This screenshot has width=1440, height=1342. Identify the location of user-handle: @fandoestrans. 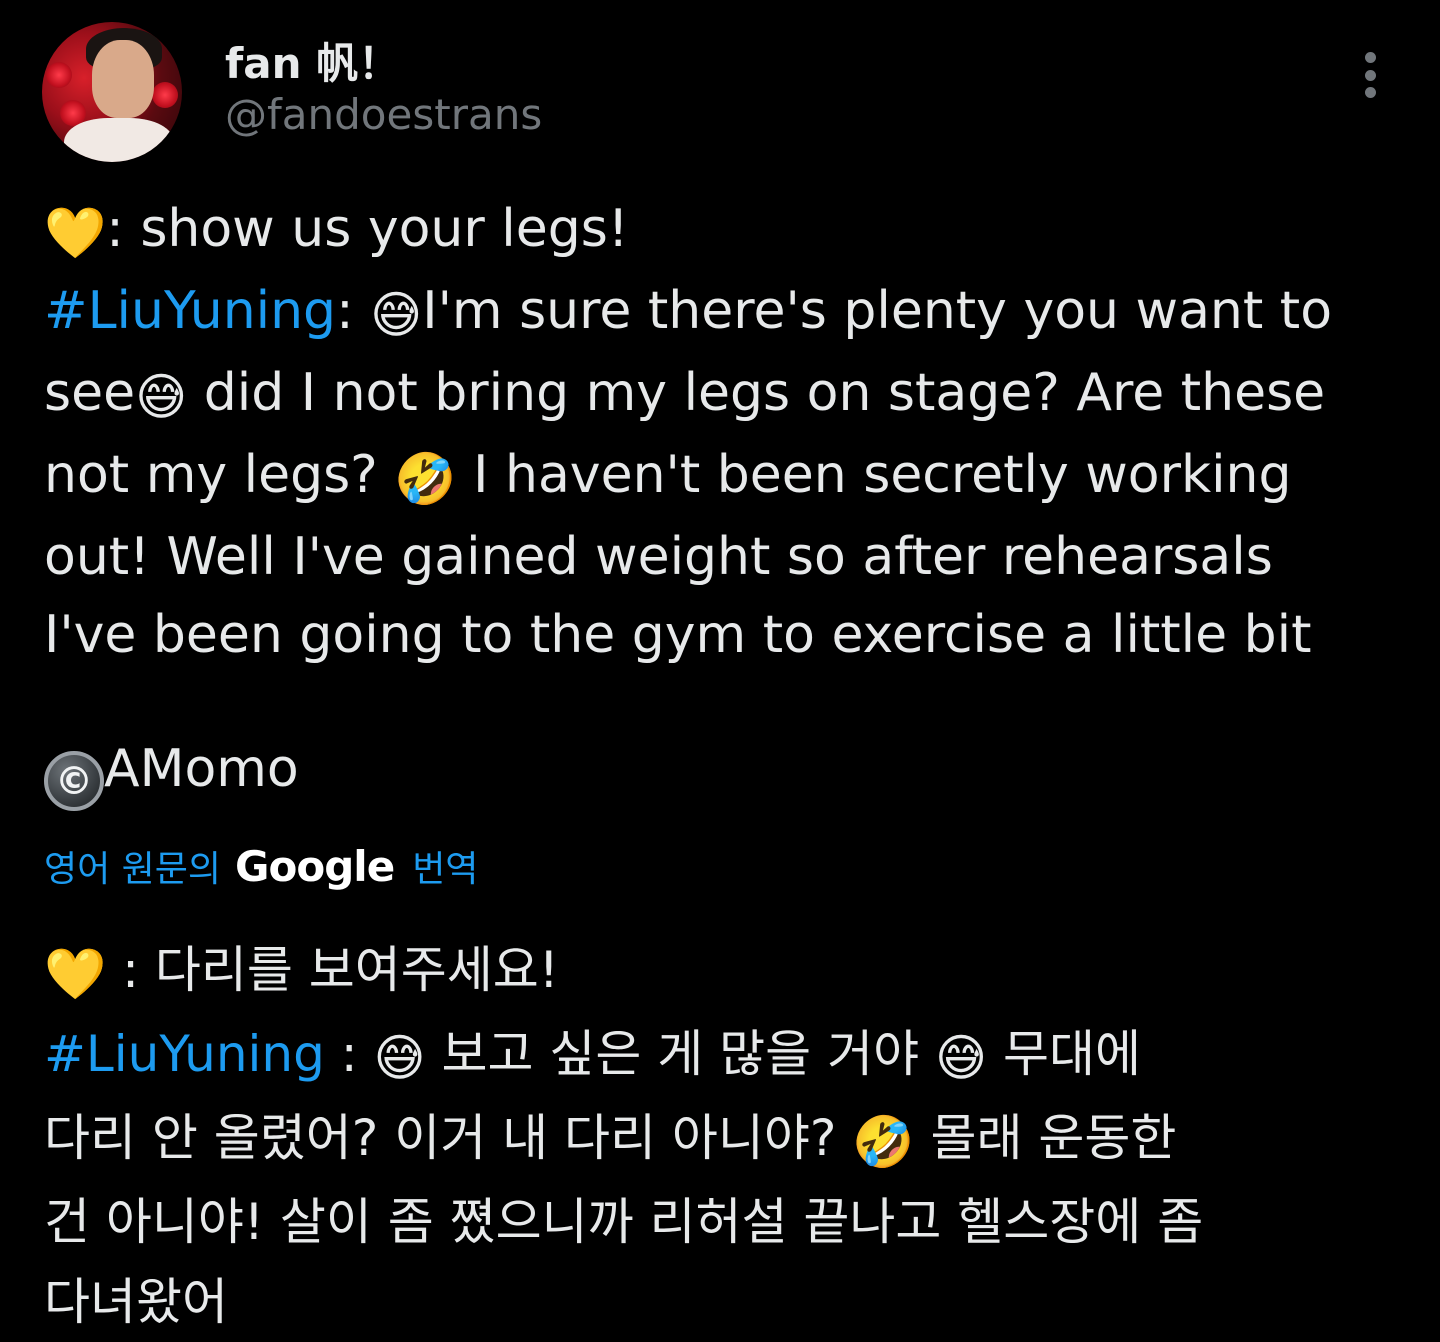
(383, 114).